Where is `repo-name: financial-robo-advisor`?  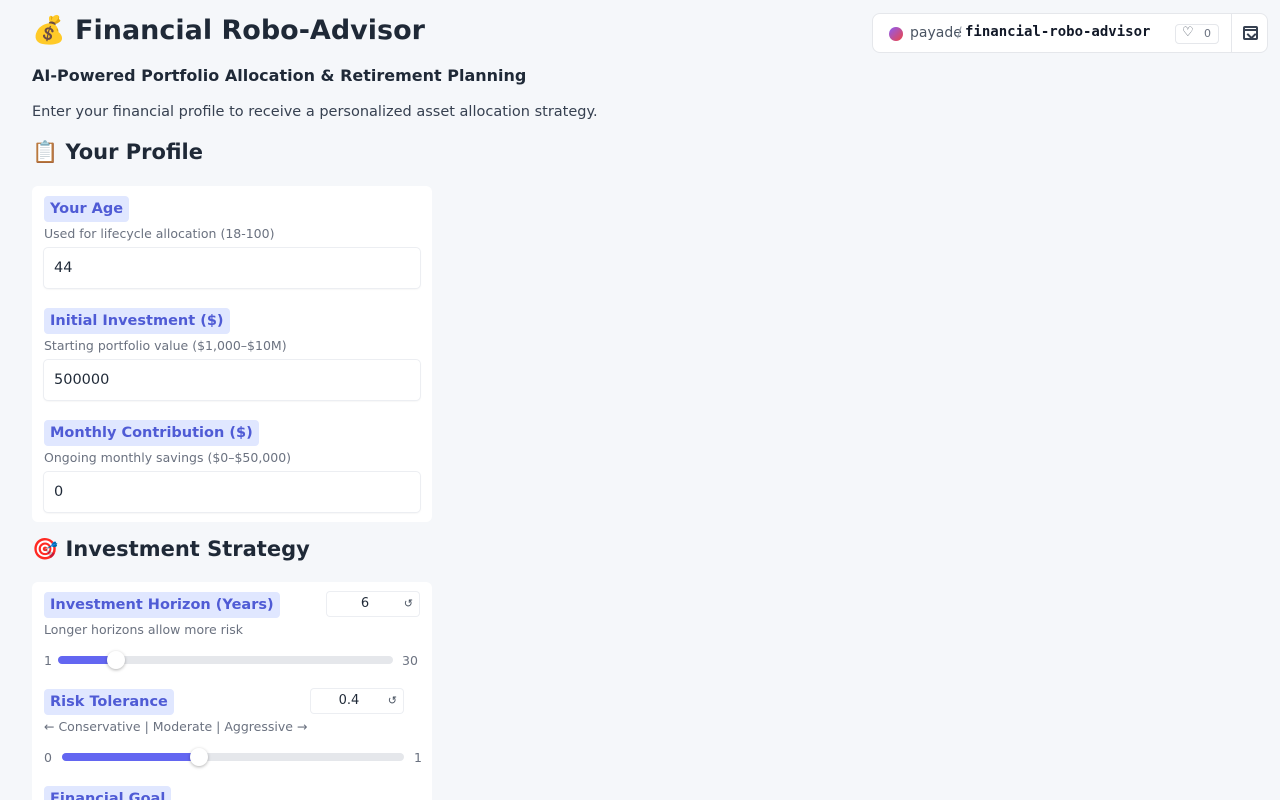
repo-name: financial-robo-advisor is located at coordinates (1057, 32).